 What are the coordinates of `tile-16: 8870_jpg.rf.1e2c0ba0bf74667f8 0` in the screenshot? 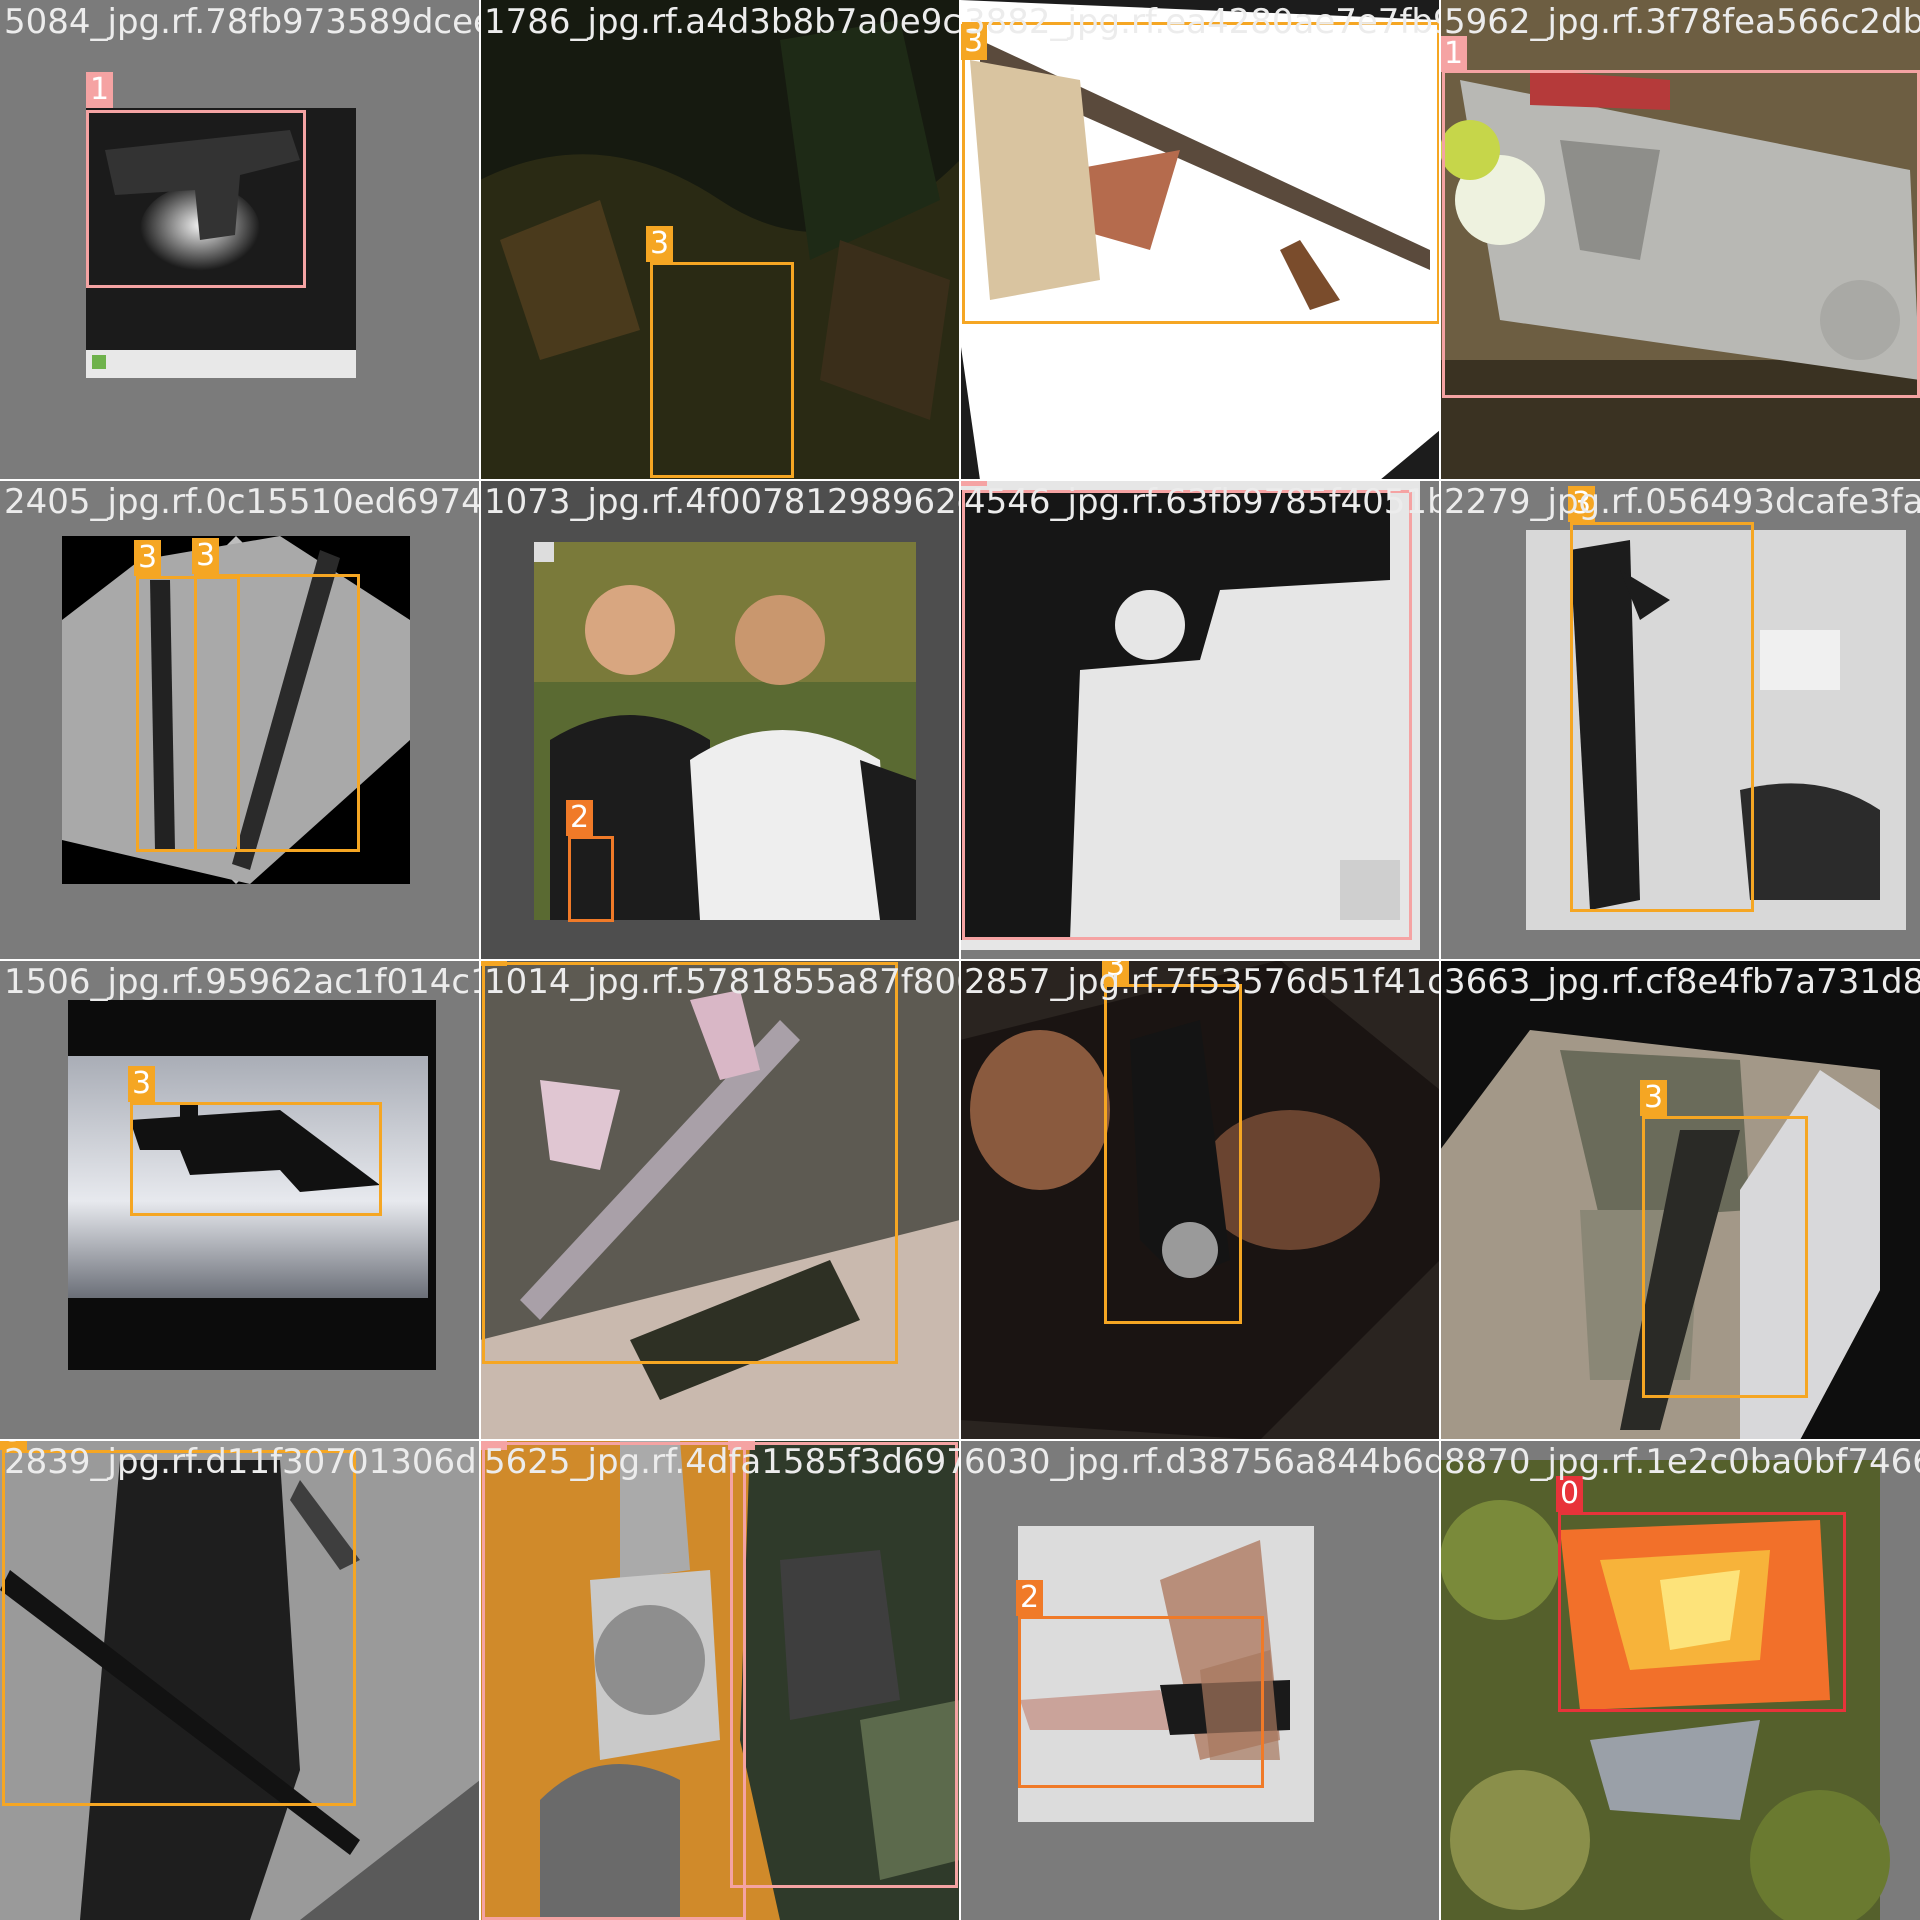 It's located at (1680, 1680).